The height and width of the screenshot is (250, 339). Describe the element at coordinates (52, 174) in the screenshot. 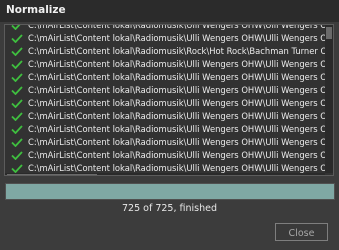

I see `horizontal-scrollbar-thumb` at that location.